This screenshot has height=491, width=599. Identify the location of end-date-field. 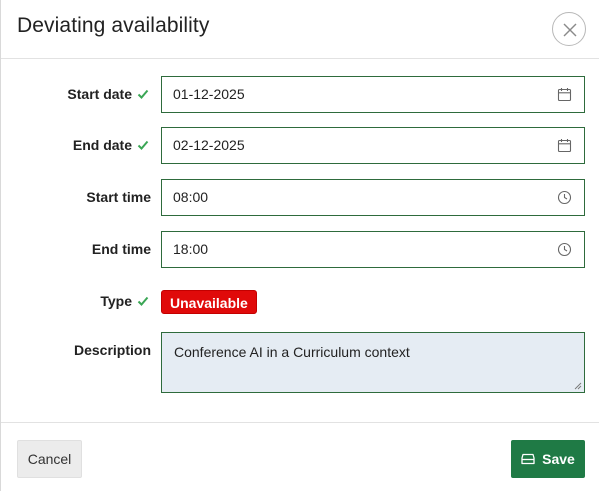
(373, 145).